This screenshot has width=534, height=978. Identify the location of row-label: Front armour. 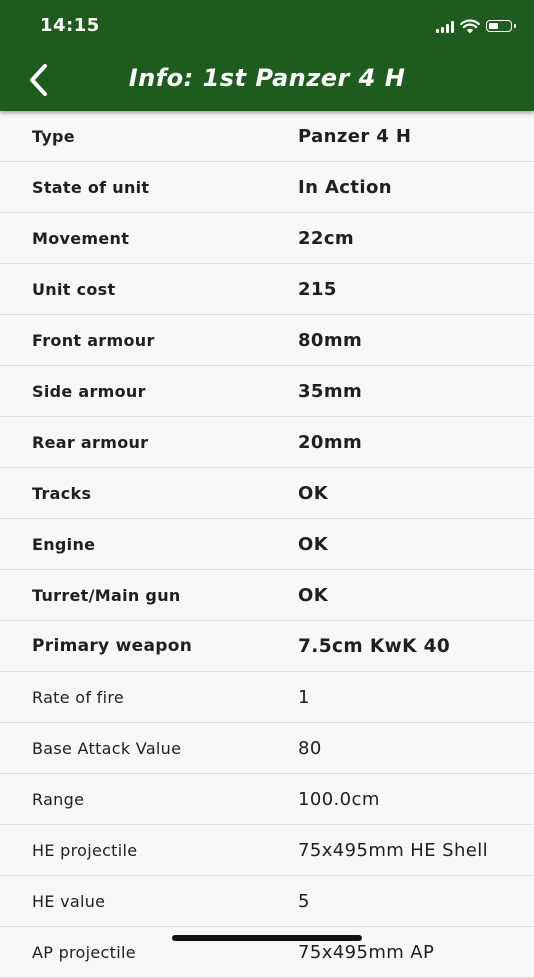
(93, 340).